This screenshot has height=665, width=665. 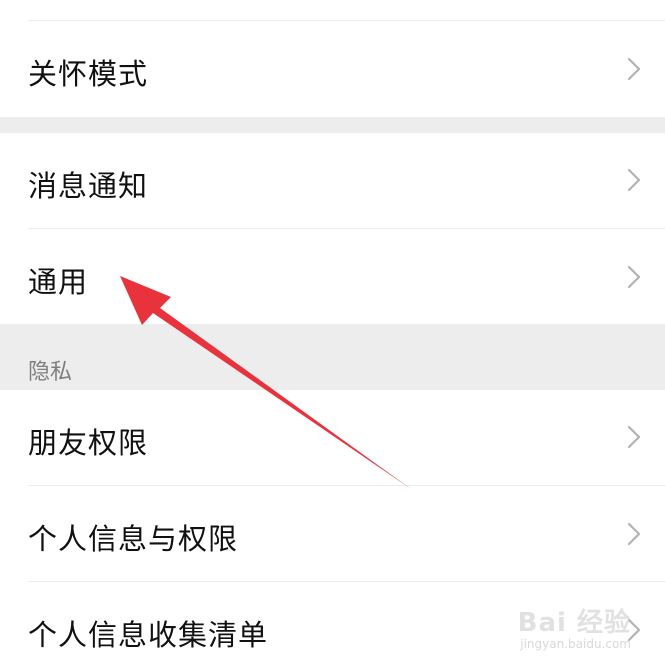 What do you see at coordinates (332, 623) in the screenshot?
I see `settings-item-personal-info-collection-list: 个人信息收集清单` at bounding box center [332, 623].